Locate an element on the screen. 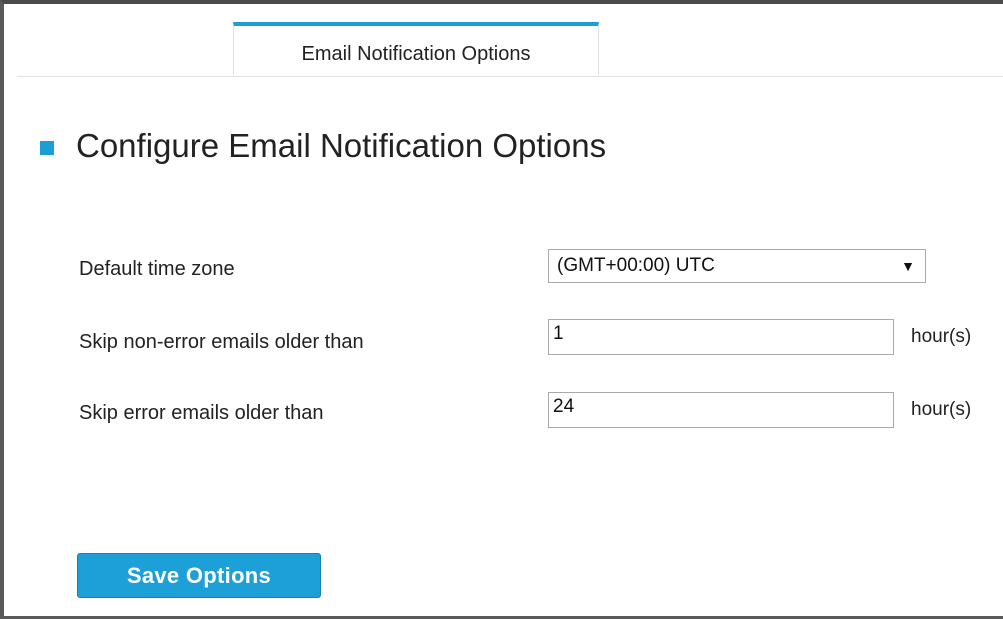  time-zone-selected-value: (GMT+00:00) UTC is located at coordinates (636, 265).